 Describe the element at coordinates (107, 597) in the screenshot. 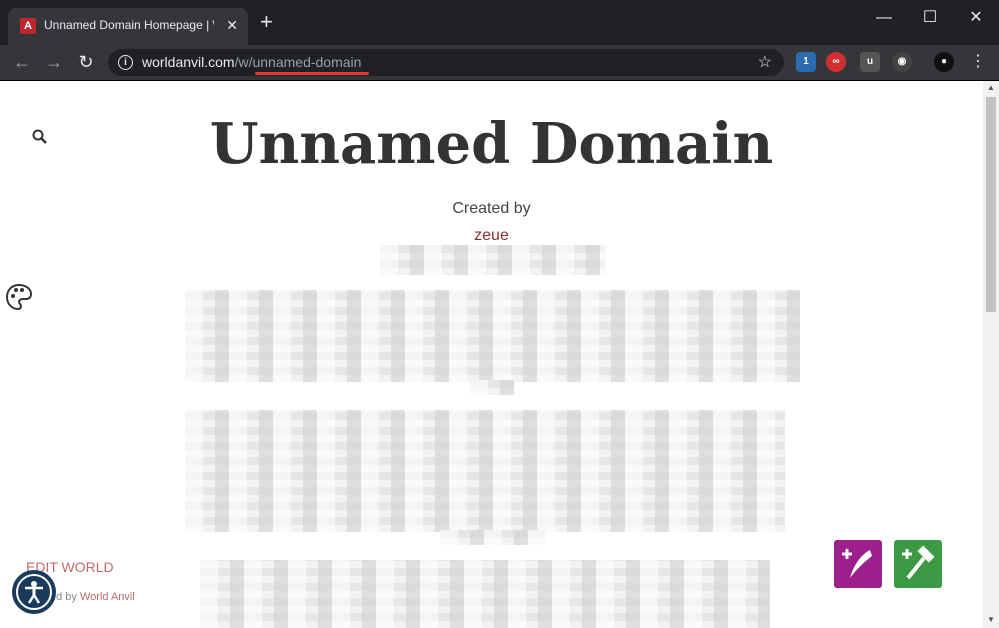

I see `world-anvil-link: World Anvil` at that location.